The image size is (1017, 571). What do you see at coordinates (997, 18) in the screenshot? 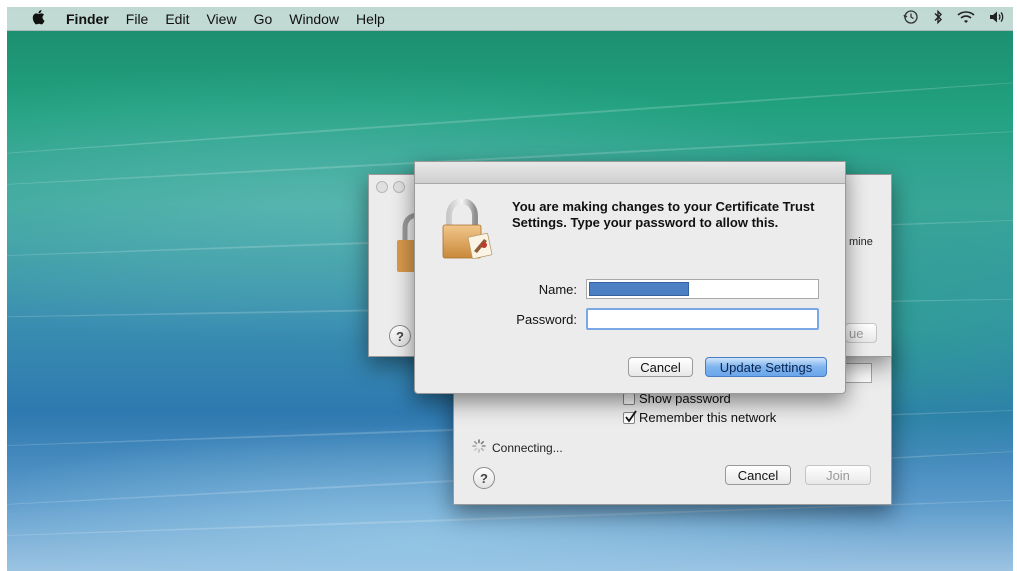
I see `volume-icon` at bounding box center [997, 18].